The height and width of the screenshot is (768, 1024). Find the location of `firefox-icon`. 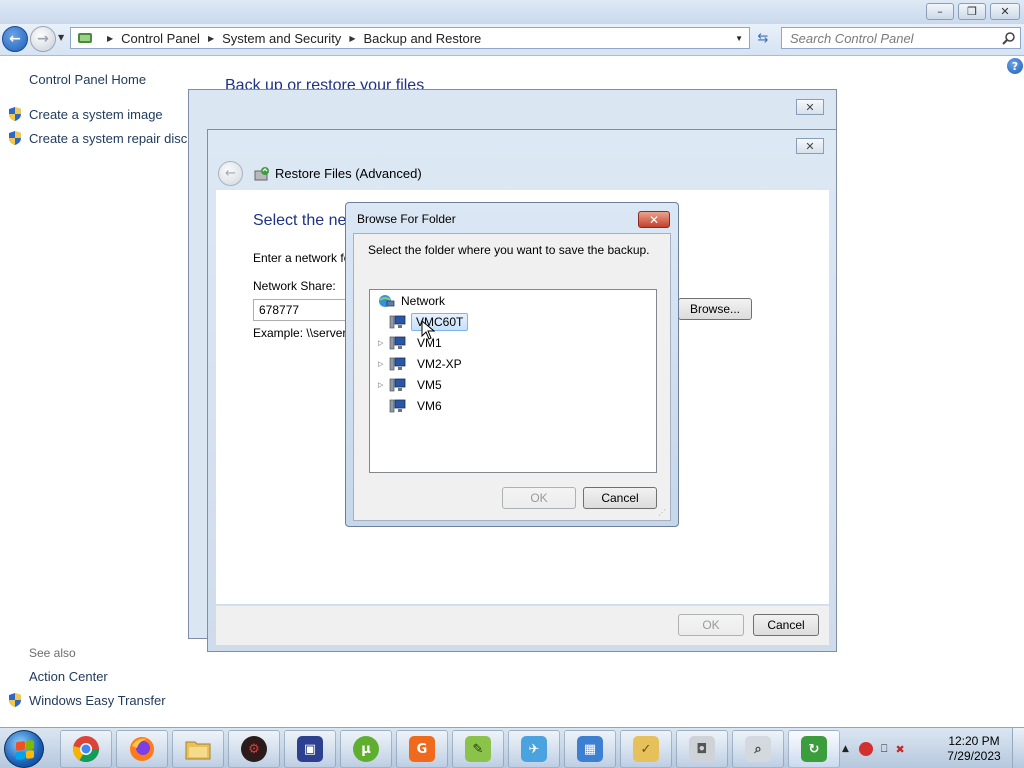

firefox-icon is located at coordinates (142, 749).